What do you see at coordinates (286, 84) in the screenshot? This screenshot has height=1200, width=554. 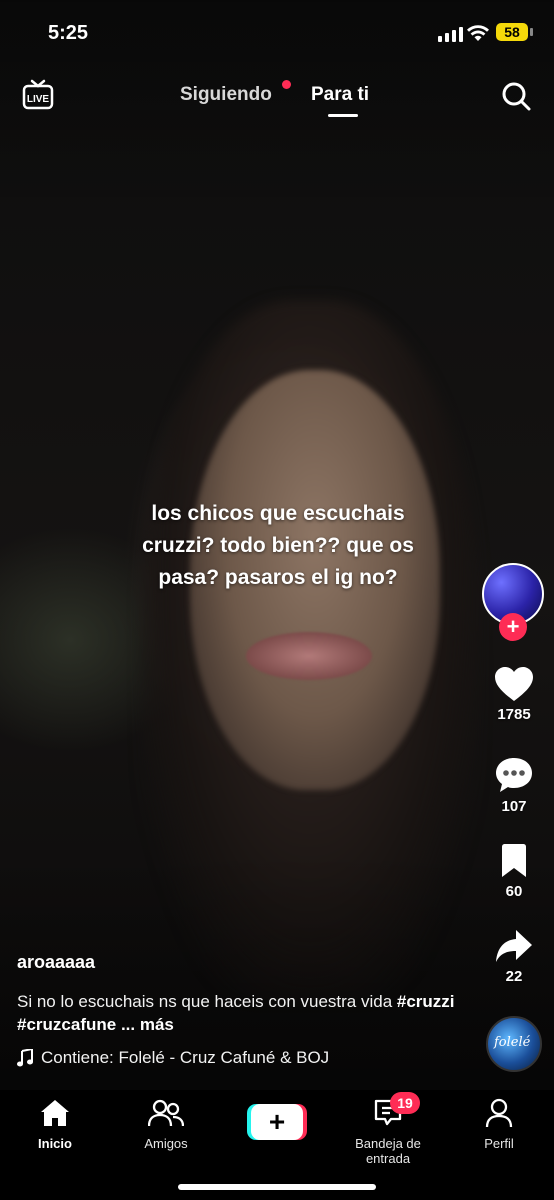 I see `following-notification-dot` at bounding box center [286, 84].